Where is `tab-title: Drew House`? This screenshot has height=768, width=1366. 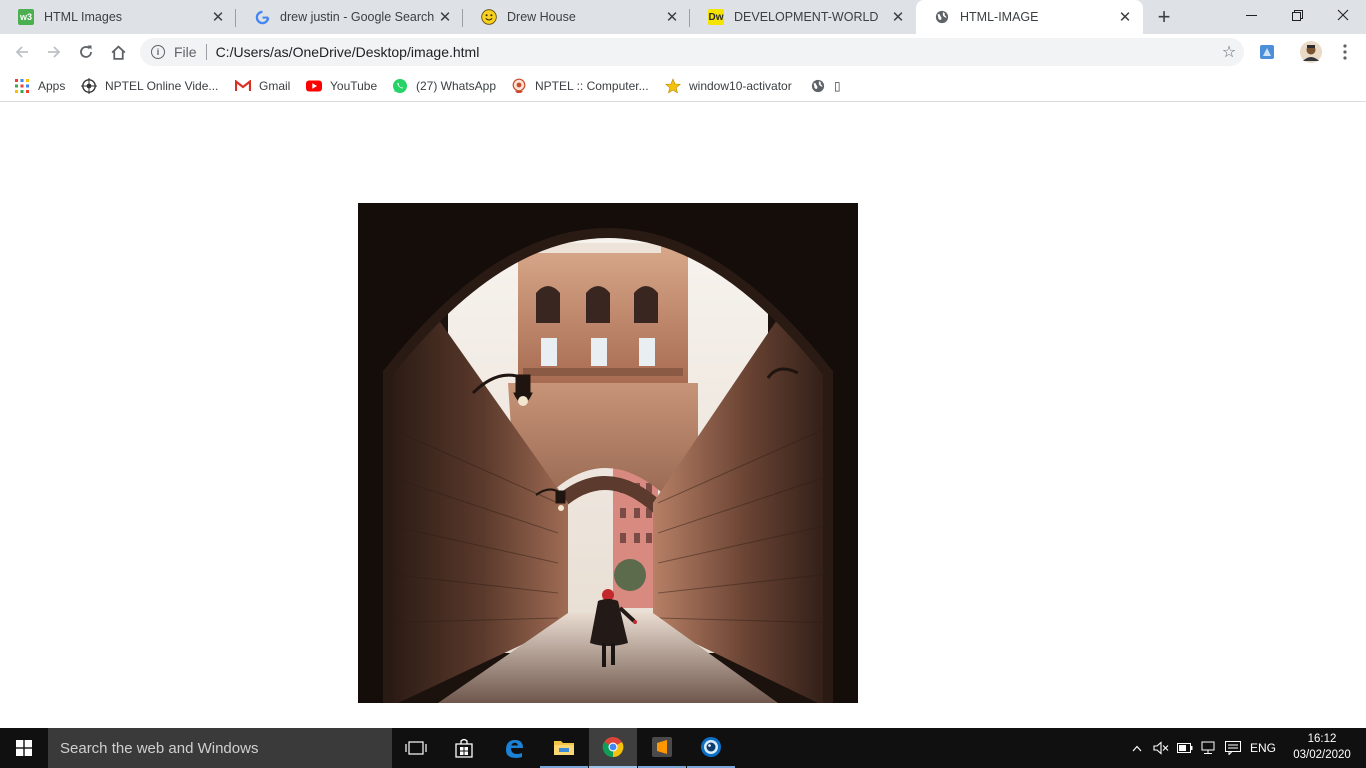 tab-title: Drew House is located at coordinates (541, 17).